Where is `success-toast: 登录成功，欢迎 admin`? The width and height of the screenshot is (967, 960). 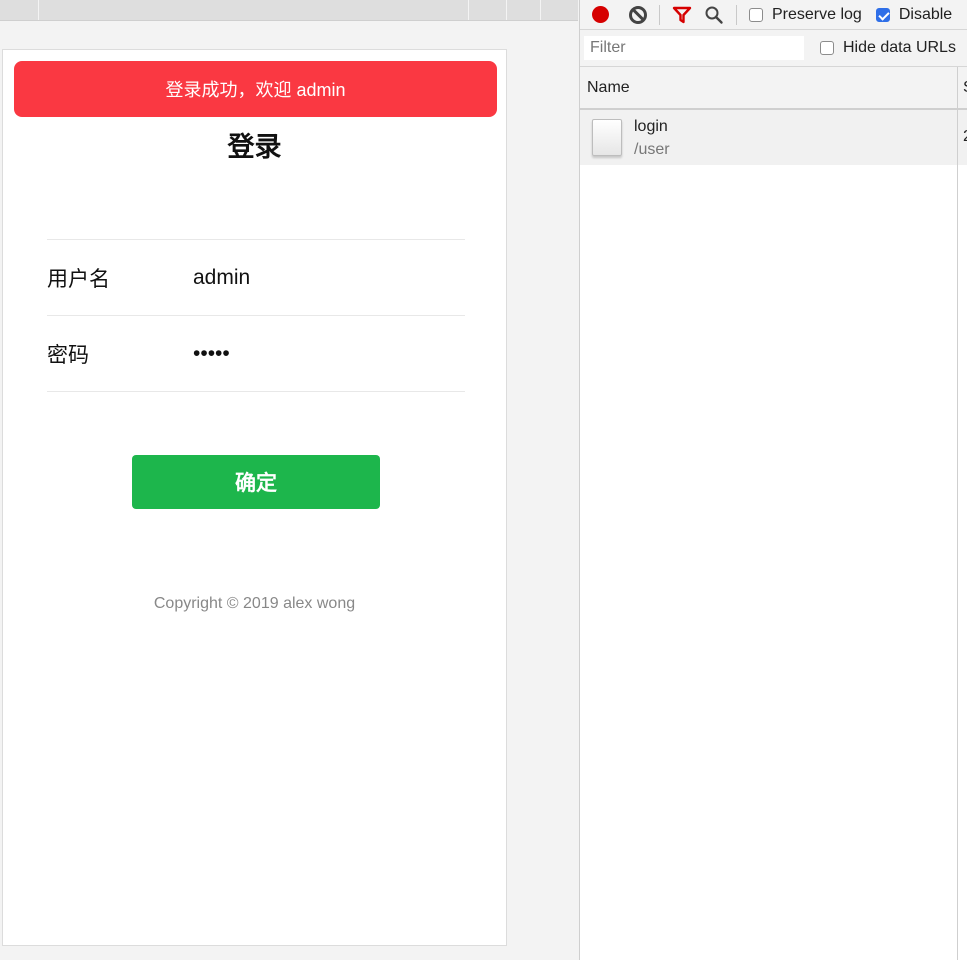 success-toast: 登录成功，欢迎 admin is located at coordinates (255, 89).